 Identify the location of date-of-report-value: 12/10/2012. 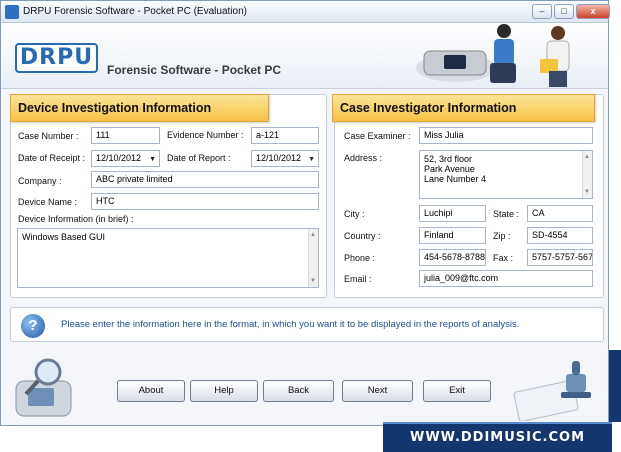
(279, 158).